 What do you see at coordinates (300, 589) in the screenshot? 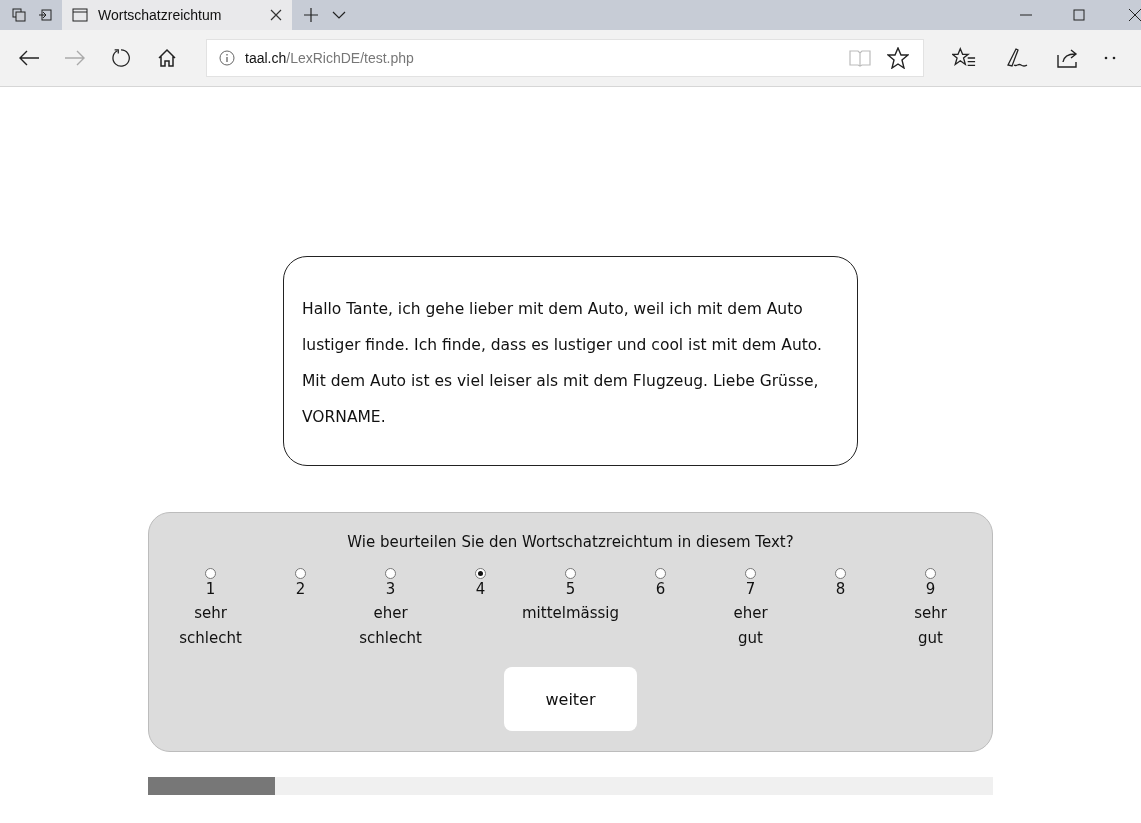
I see `scale-number: 2` at bounding box center [300, 589].